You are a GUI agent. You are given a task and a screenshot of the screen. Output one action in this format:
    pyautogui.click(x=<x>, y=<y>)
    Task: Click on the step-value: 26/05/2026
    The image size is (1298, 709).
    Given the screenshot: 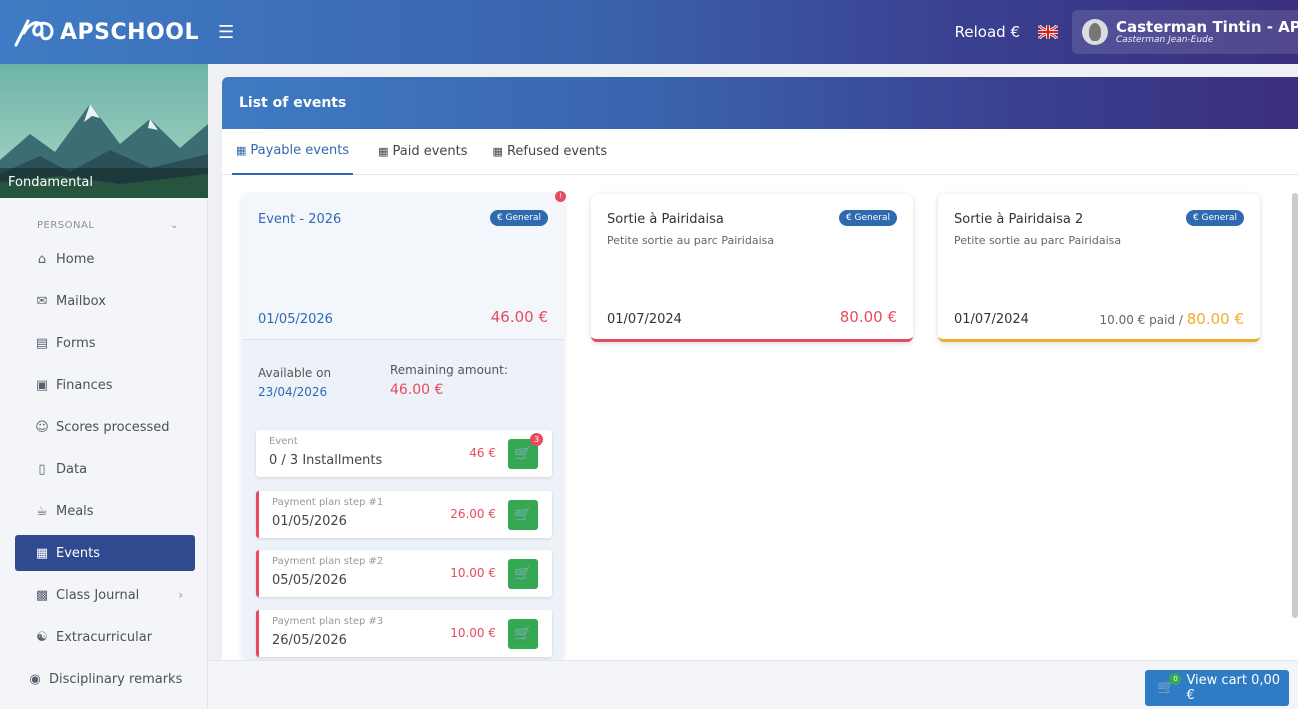 What is the action you would take?
    pyautogui.click(x=309, y=640)
    